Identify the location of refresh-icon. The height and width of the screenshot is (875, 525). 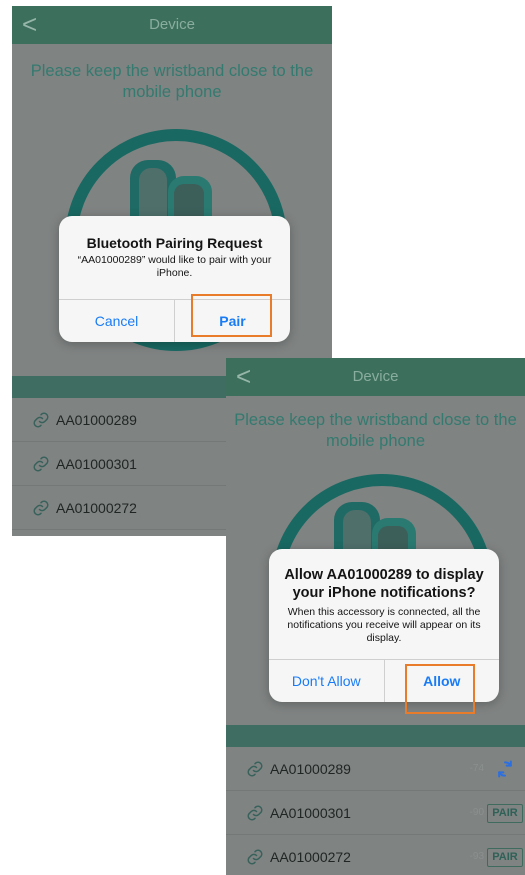
(505, 769).